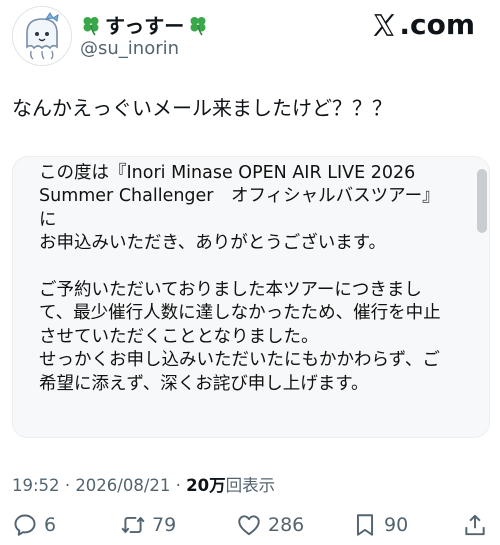 This screenshot has width=500, height=545. Describe the element at coordinates (36, 485) in the screenshot. I see `post-time: 19:52` at that location.